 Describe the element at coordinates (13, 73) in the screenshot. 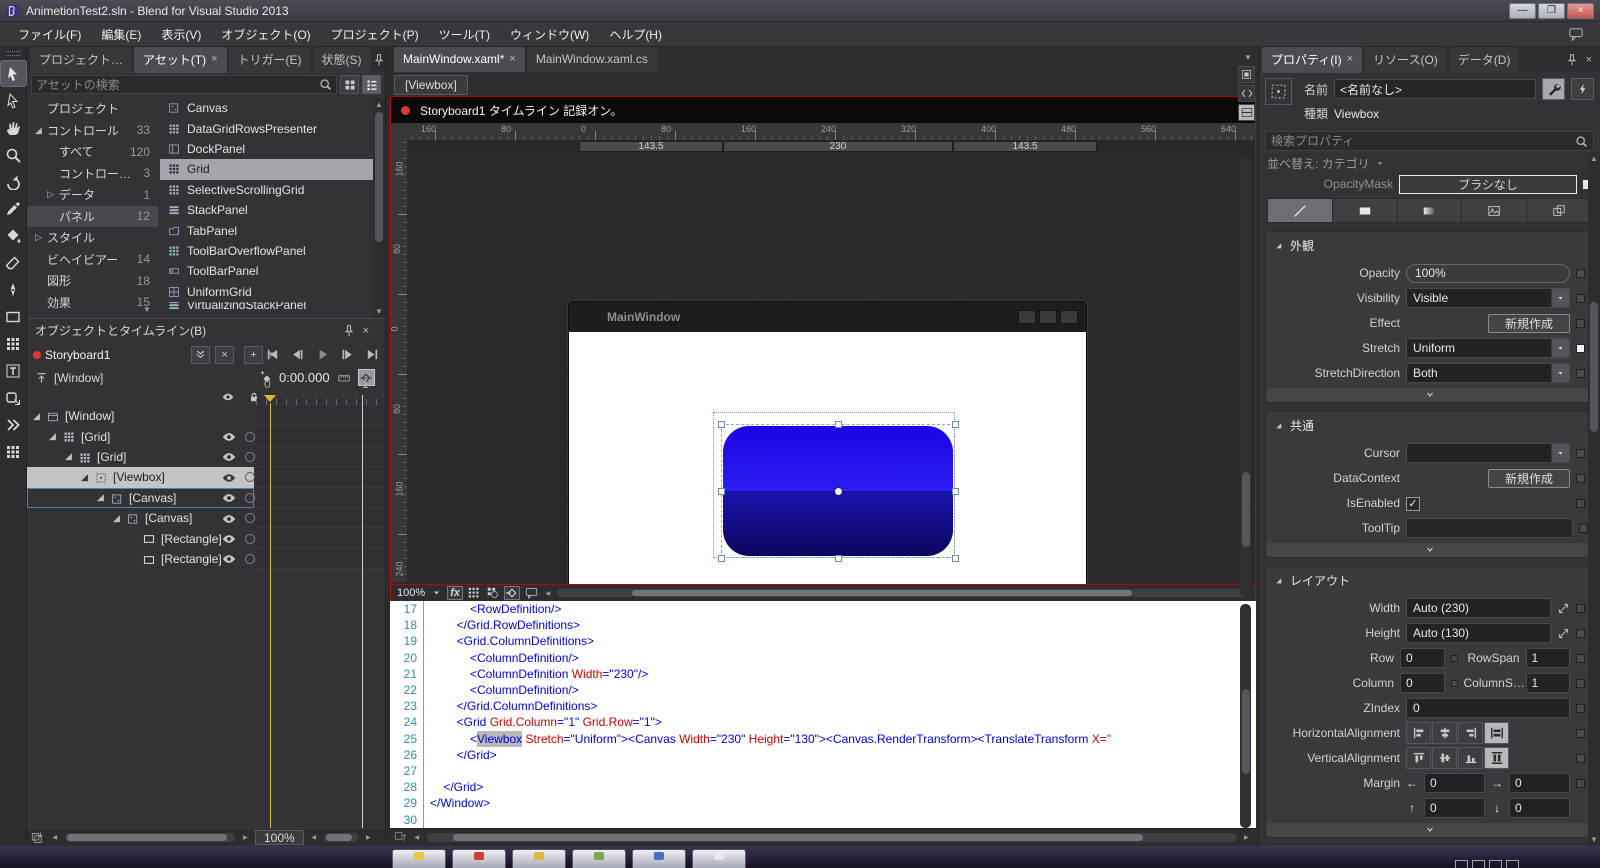

I see `tool-selection` at that location.